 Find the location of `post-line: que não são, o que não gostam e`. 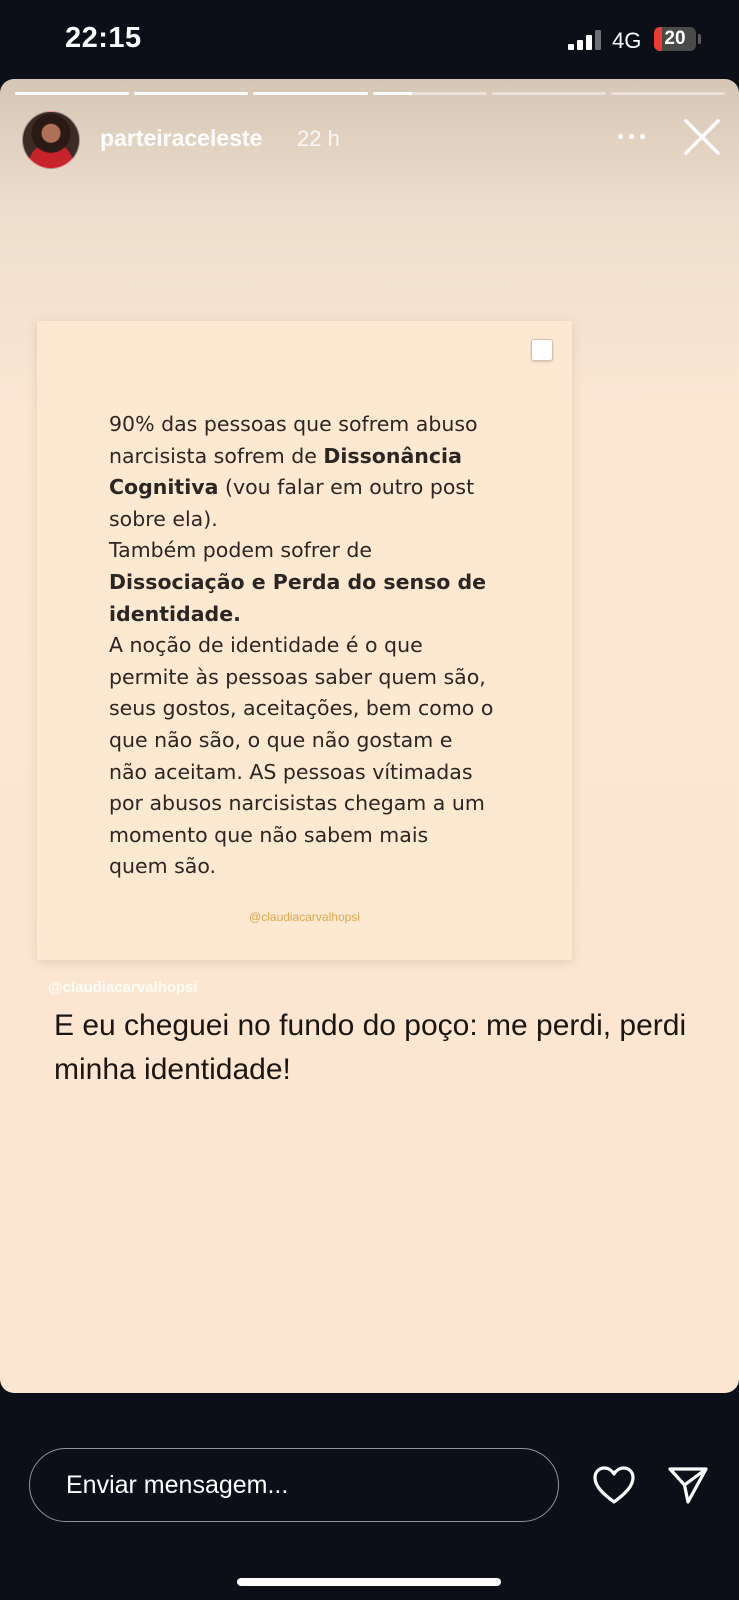

post-line: que não são, o que não gostam e is located at coordinates (281, 739).